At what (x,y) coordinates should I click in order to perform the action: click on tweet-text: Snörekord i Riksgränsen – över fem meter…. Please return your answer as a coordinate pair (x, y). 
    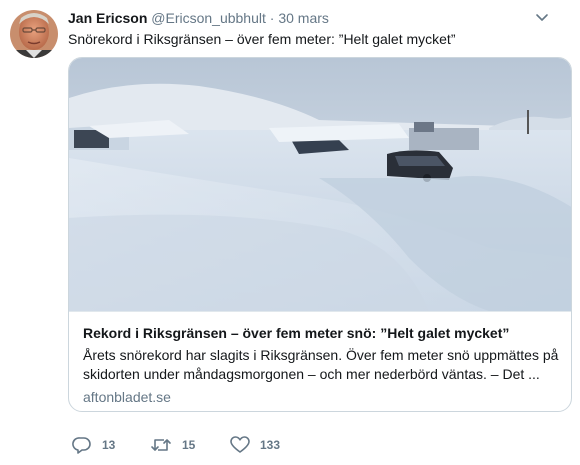
    Looking at the image, I should click on (262, 39).